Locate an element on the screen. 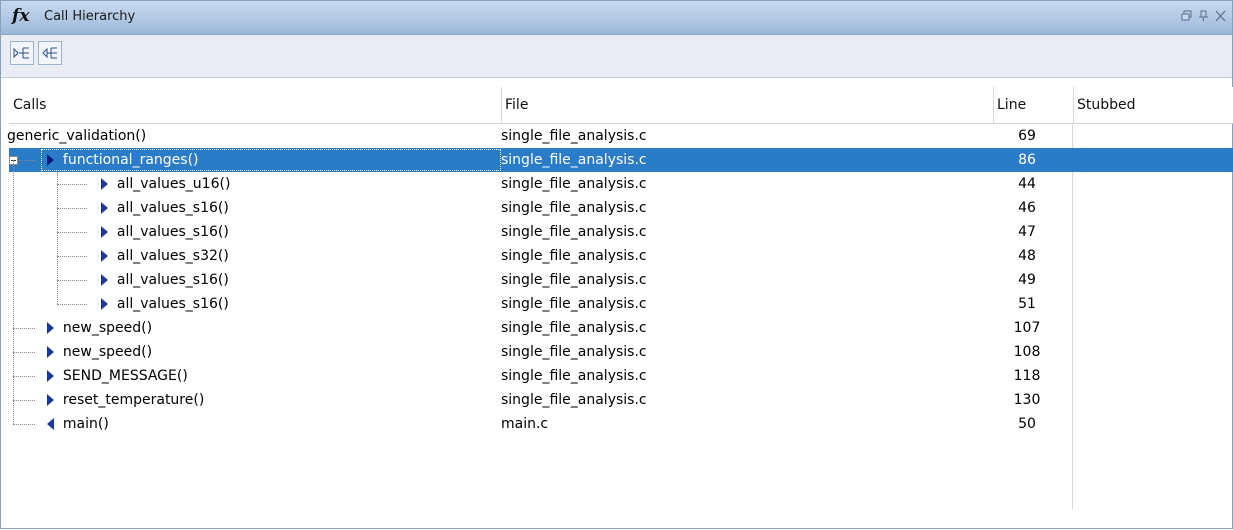 This screenshot has width=1233, height=530. line-cell: 46 is located at coordinates (1027, 208).